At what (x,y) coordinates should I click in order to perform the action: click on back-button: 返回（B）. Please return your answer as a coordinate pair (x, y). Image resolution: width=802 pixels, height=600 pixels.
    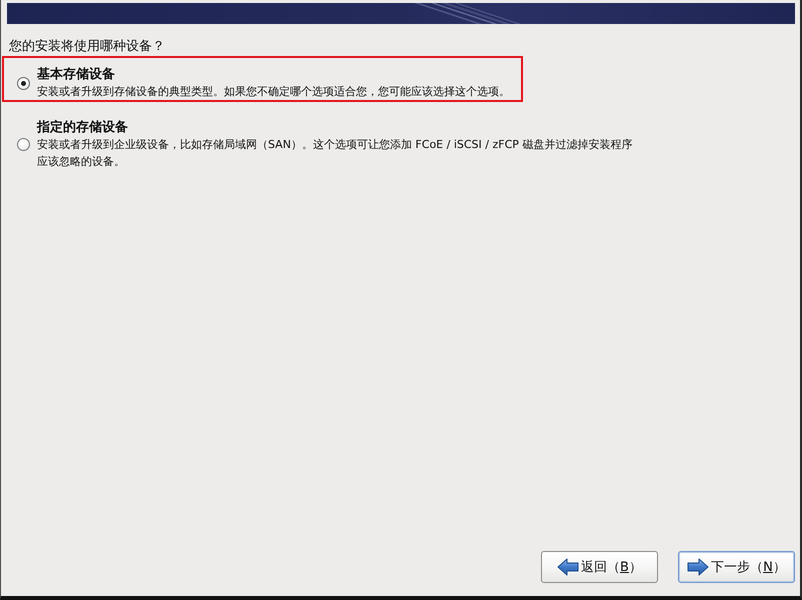
    Looking at the image, I should click on (599, 567).